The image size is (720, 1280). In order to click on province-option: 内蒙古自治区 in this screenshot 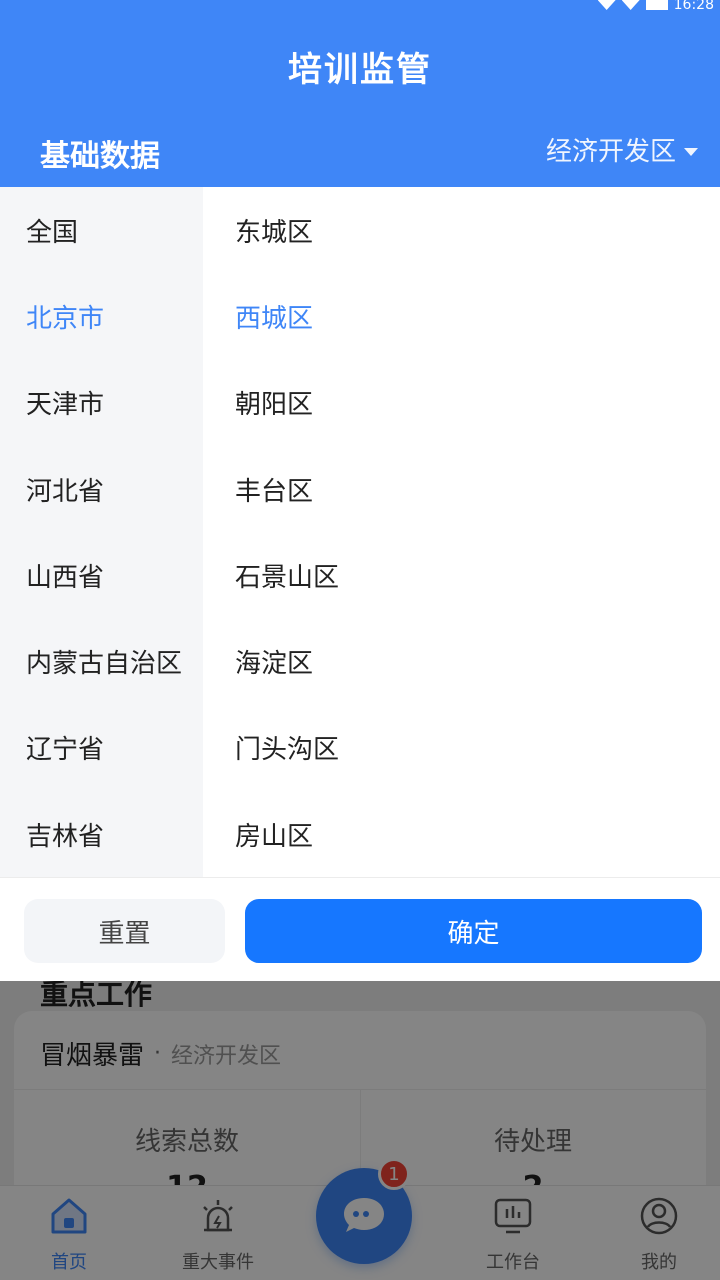, I will do `click(101, 661)`.